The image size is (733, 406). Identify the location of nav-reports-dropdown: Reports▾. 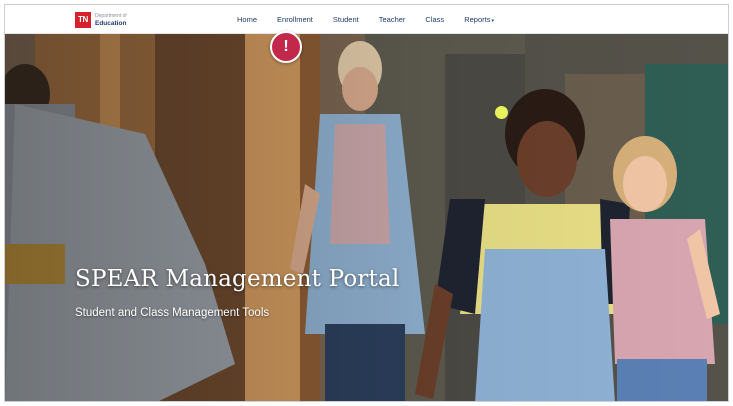
(479, 19).